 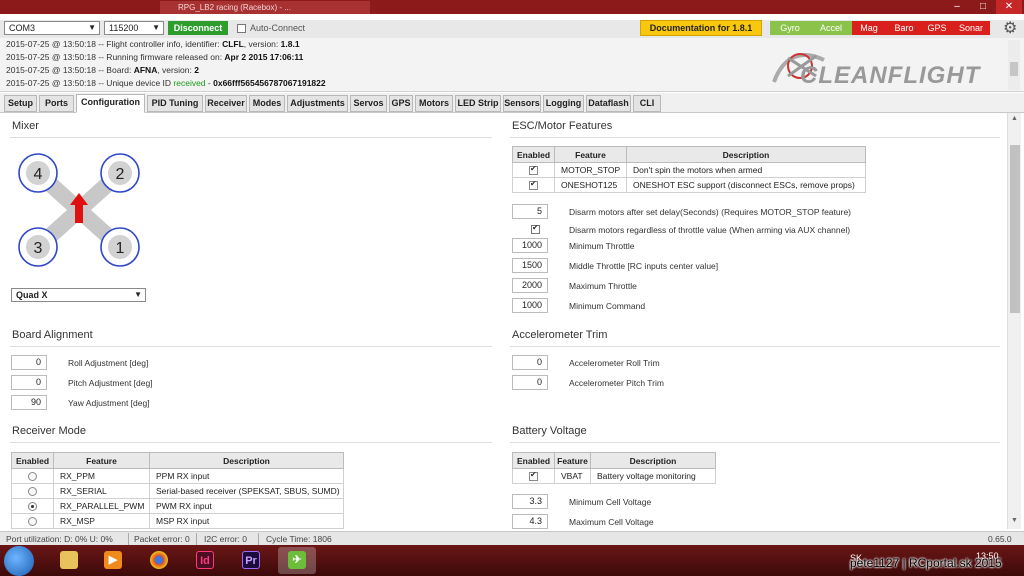 What do you see at coordinates (120, 174) in the screenshot?
I see `motor-2-label: 2` at bounding box center [120, 174].